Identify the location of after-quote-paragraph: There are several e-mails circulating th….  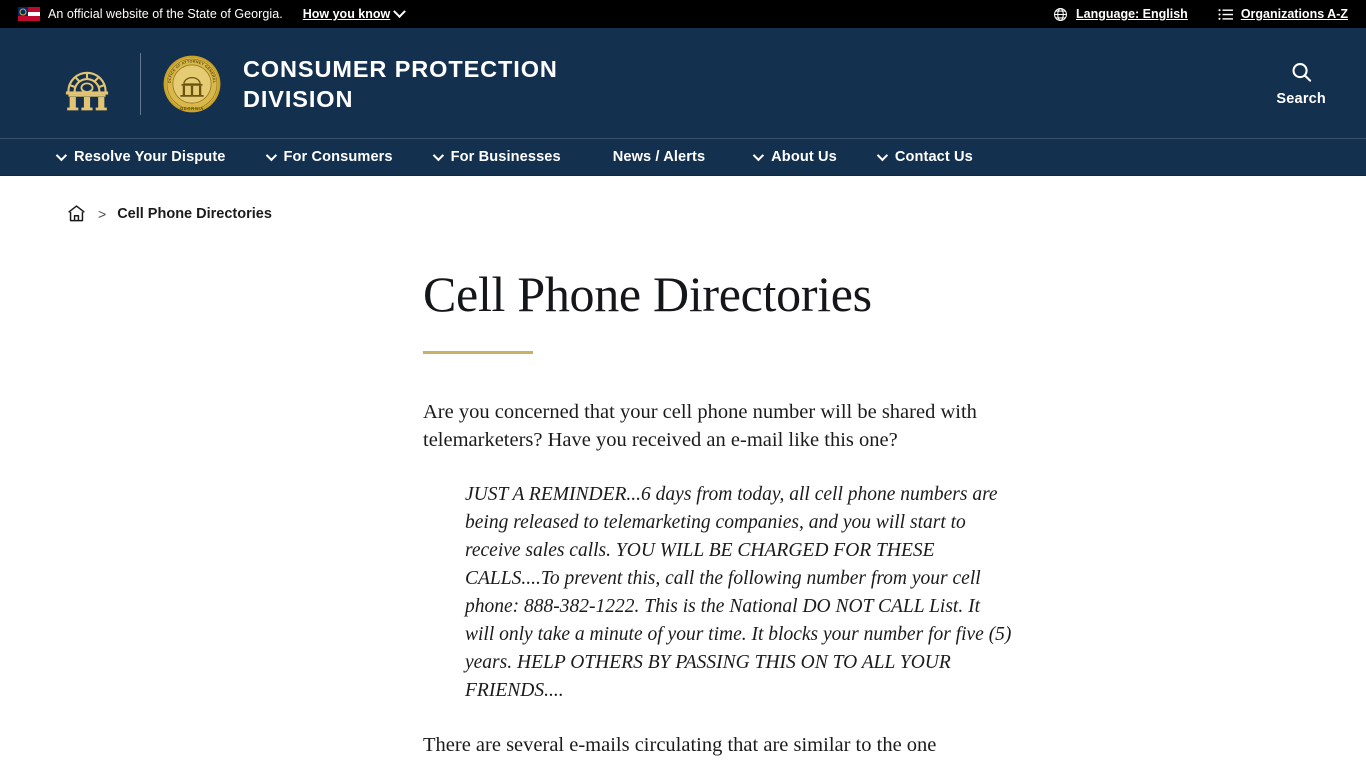
(680, 744).